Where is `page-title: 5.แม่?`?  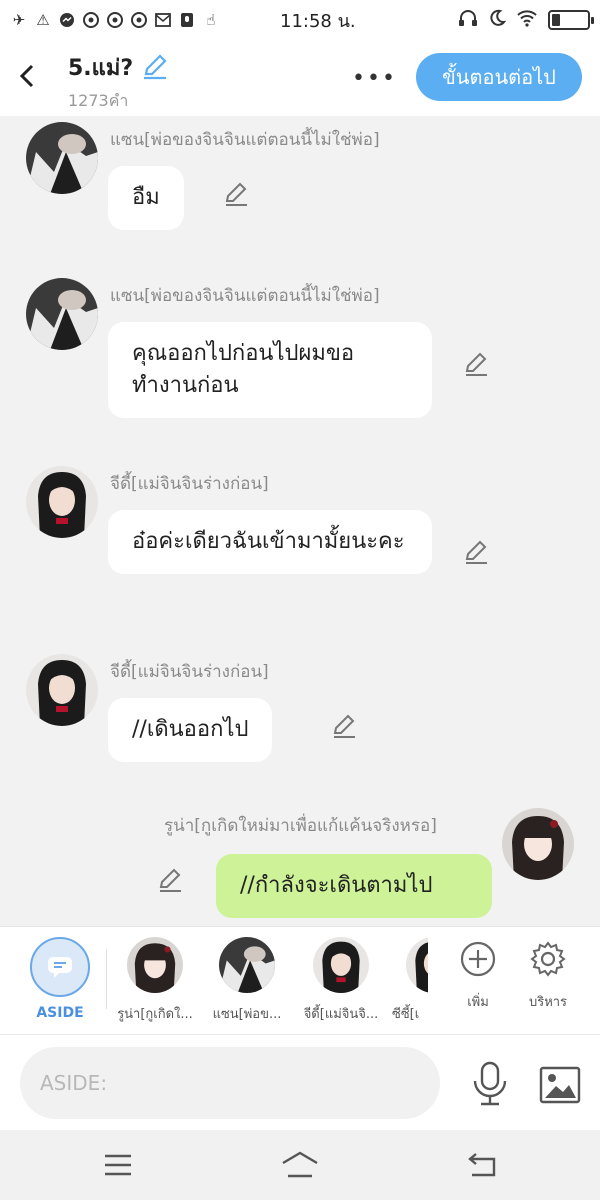 page-title: 5.แม่? is located at coordinates (101, 68).